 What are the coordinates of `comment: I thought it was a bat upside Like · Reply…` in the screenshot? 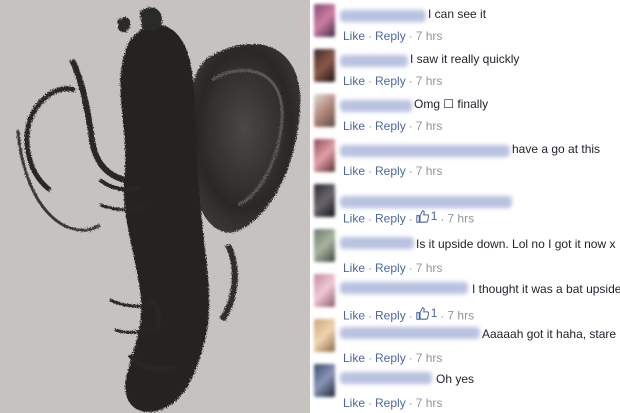 It's located at (465, 296).